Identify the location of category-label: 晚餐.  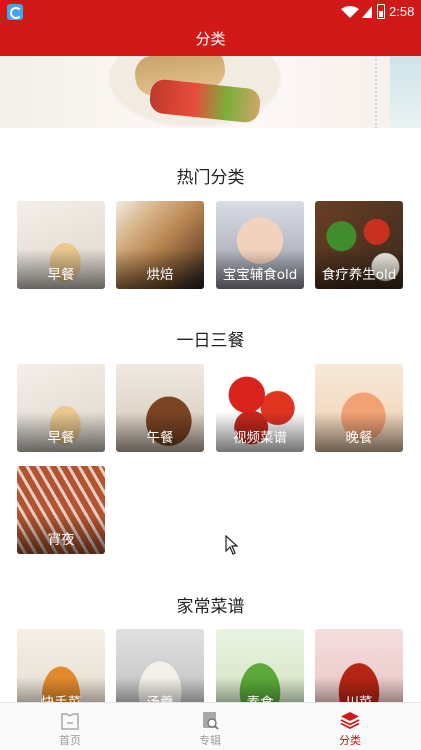
(359, 438).